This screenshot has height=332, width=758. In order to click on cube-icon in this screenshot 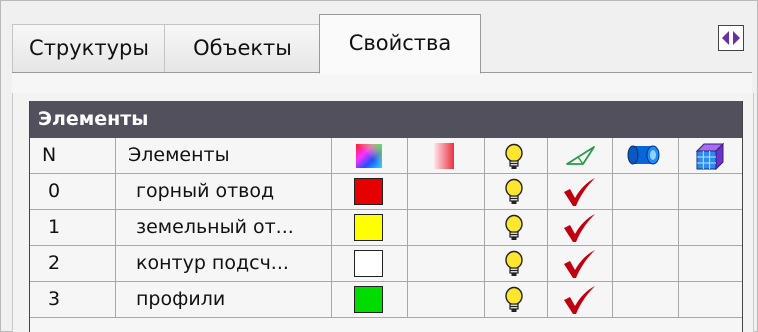, I will do `click(710, 156)`.